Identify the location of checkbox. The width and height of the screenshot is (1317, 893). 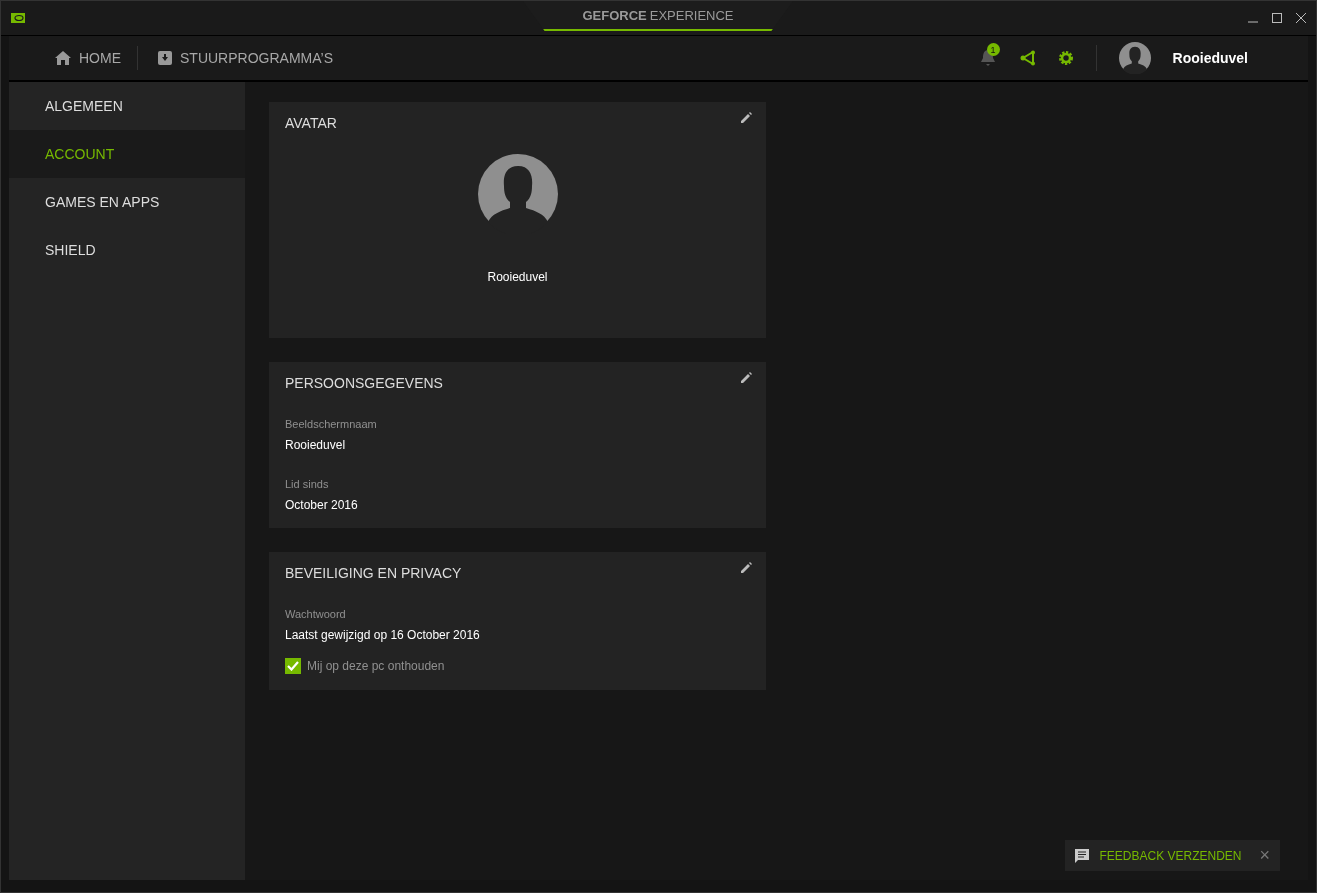
(293, 666).